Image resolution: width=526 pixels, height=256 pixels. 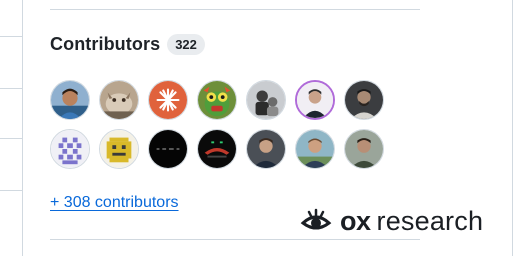 I want to click on more-contributors-link: + 308 contributors, so click(x=114, y=203).